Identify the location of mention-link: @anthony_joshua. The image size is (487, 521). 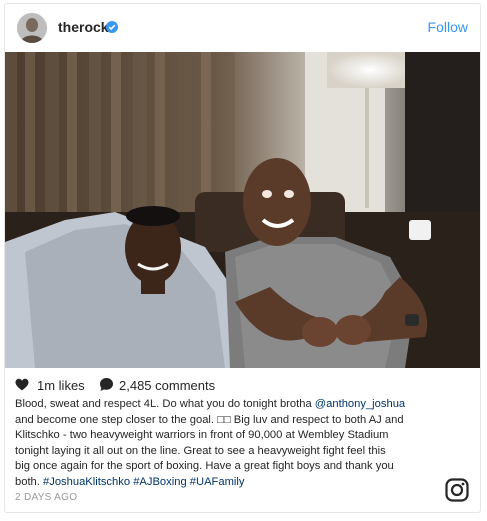
(360, 404).